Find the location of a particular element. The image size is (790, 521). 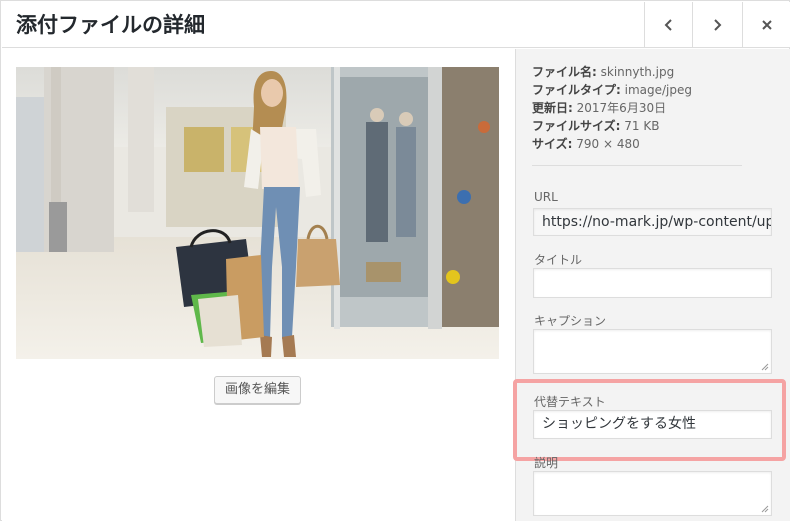

uploaded-value: 2017年6月30日 is located at coordinates (621, 108).